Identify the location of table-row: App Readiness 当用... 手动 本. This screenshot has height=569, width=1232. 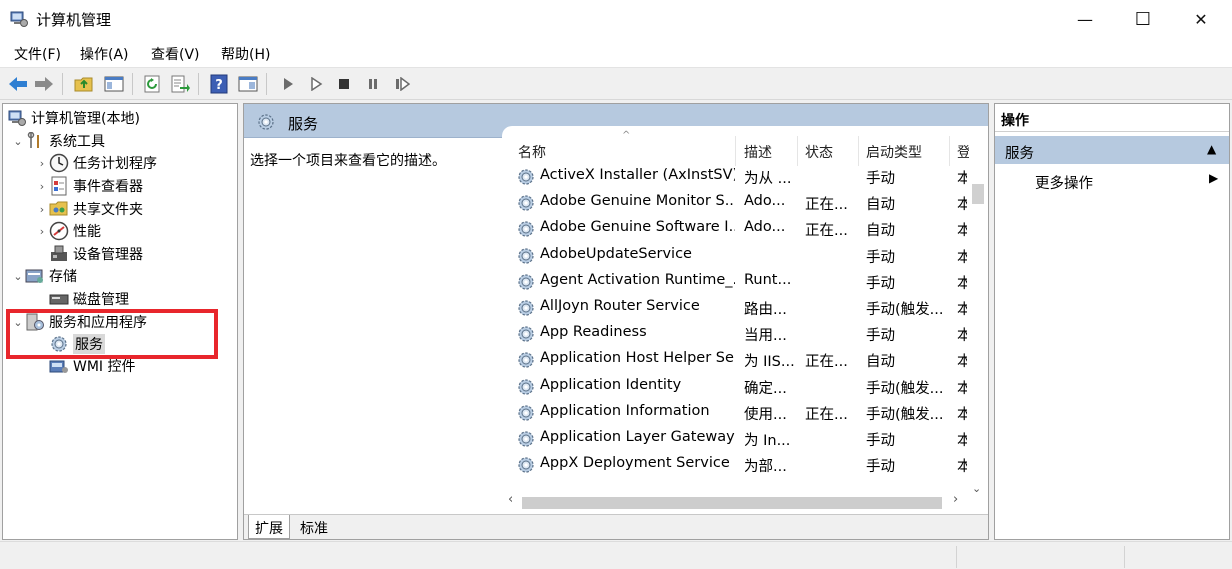
(745, 334).